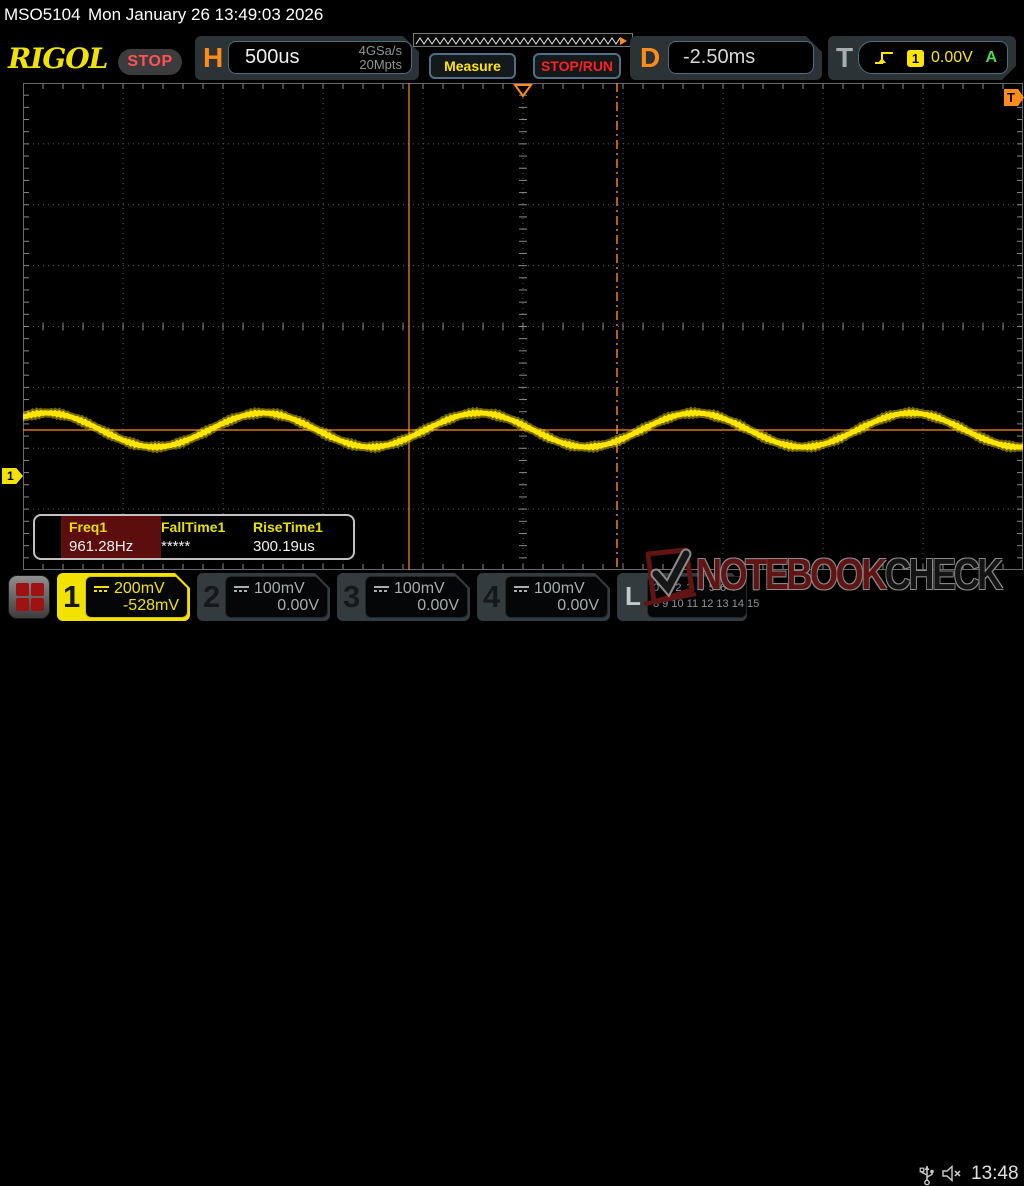 The image size is (1024, 1186). What do you see at coordinates (951, 1174) in the screenshot?
I see `speaker-muted-icon` at bounding box center [951, 1174].